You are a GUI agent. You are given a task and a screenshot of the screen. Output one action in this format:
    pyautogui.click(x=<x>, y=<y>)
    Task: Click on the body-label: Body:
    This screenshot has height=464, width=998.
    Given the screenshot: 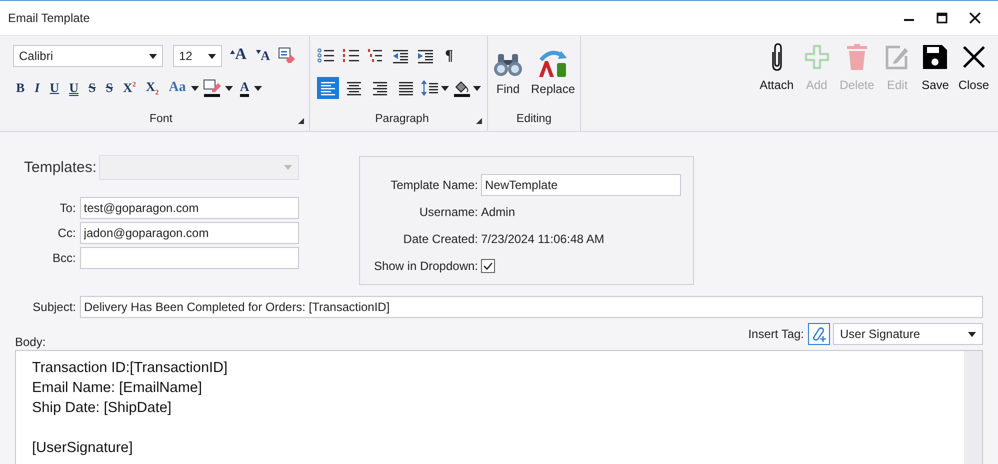 What is the action you would take?
    pyautogui.click(x=30, y=342)
    